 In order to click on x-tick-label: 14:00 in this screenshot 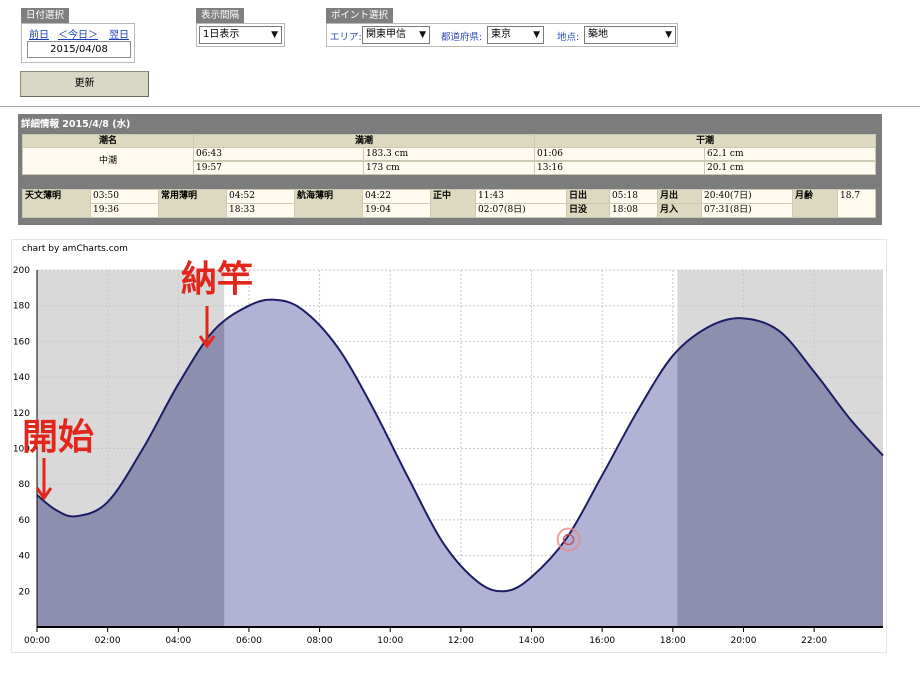, I will do `click(532, 641)`.